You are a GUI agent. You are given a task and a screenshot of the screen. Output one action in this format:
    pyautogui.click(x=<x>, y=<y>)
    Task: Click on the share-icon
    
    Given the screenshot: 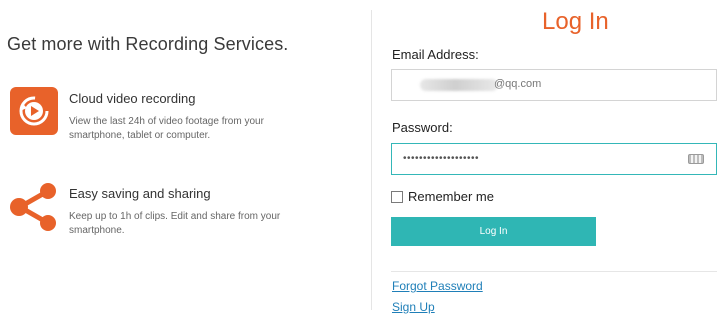 What is the action you would take?
    pyautogui.click(x=34, y=206)
    